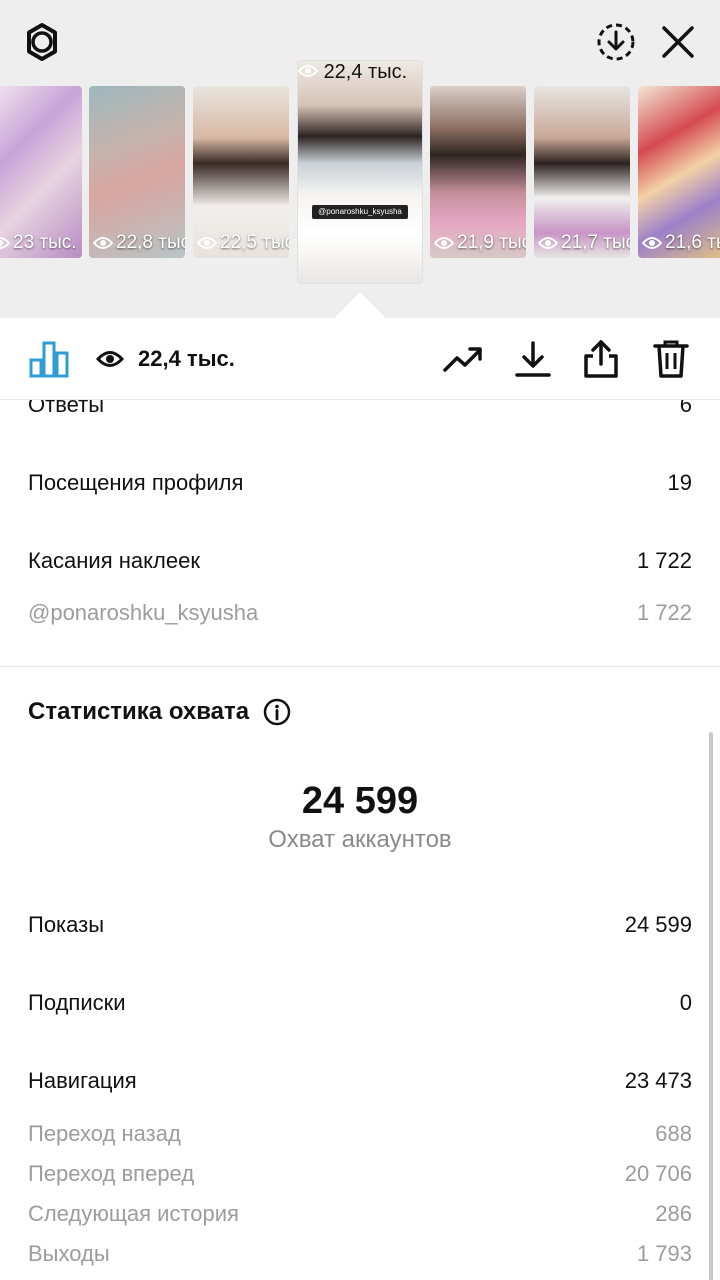 The image size is (720, 1280). Describe the element at coordinates (104, 1133) in the screenshot. I see `stat-label: Переход назад` at that location.